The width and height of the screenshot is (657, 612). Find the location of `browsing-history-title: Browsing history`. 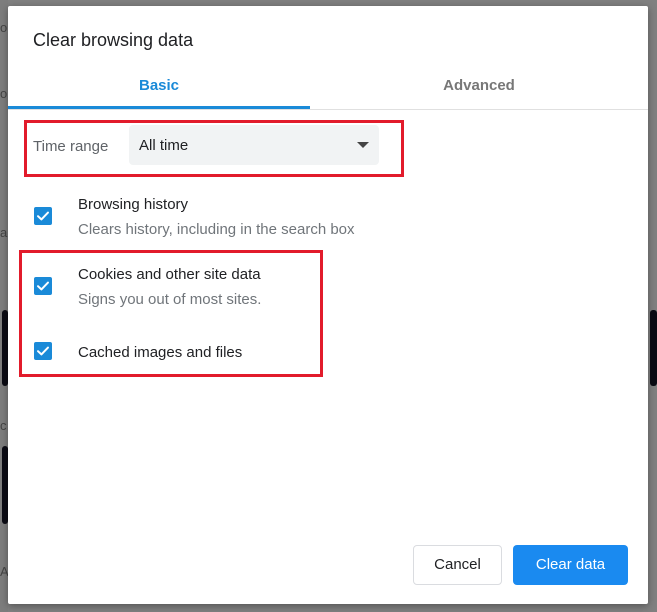

browsing-history-title: Browsing history is located at coordinates (133, 204).